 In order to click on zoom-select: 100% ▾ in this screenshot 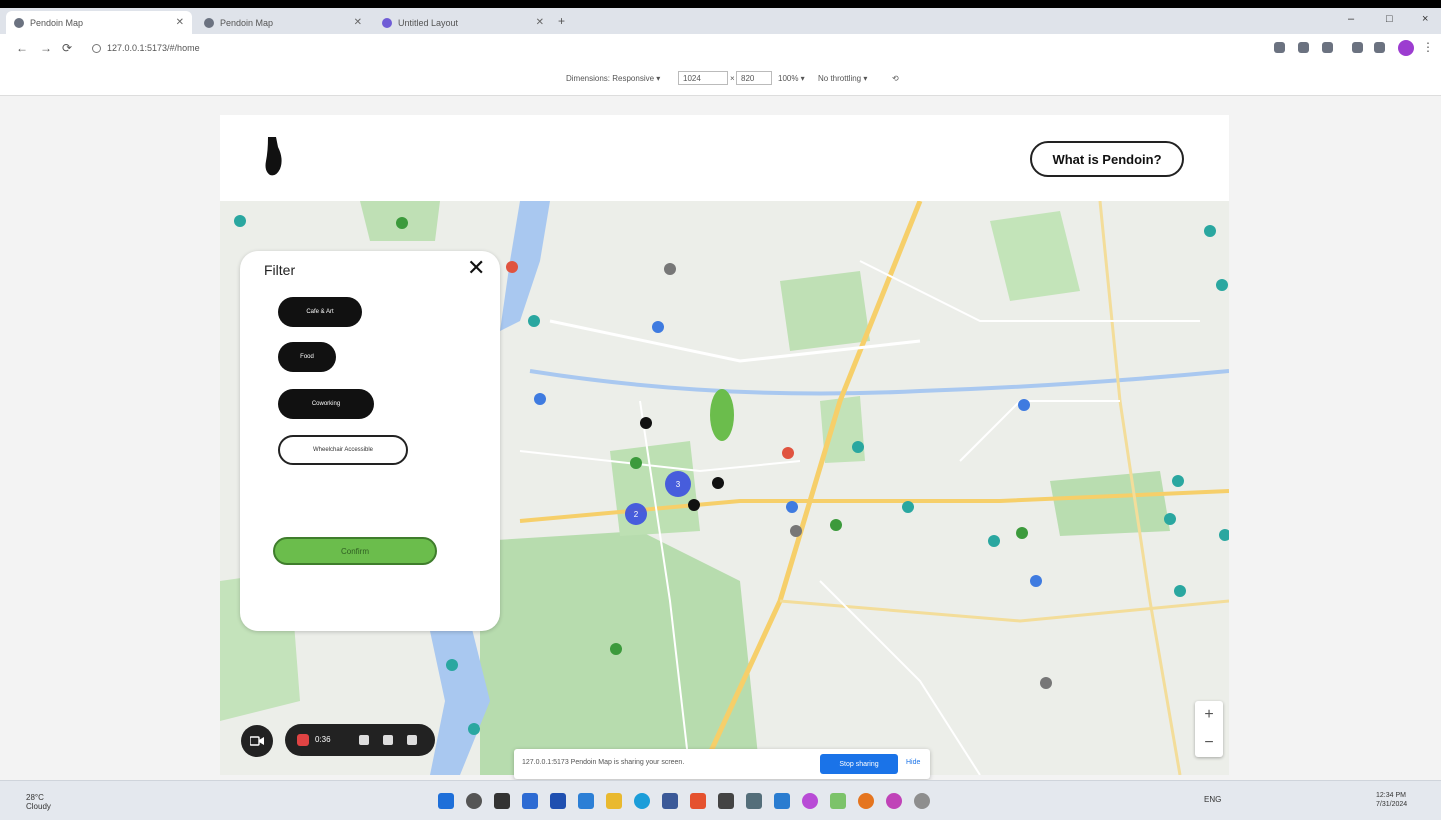, I will do `click(791, 78)`.